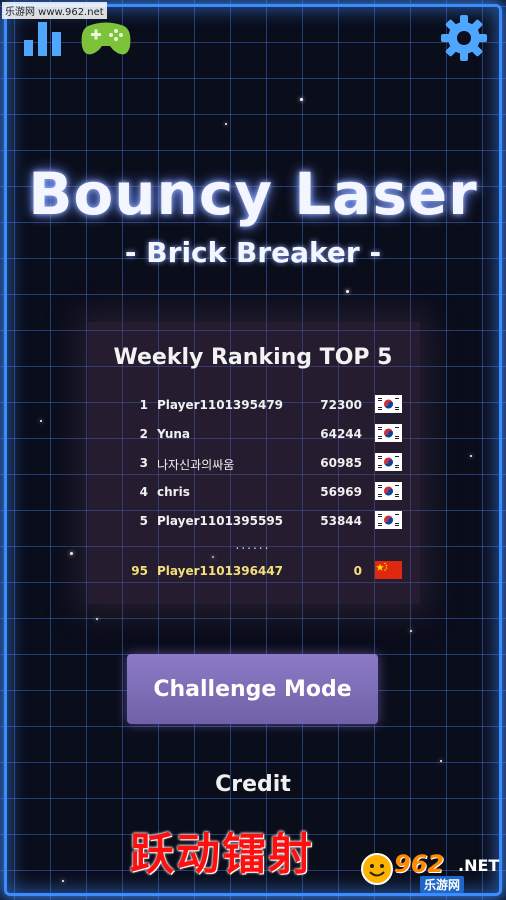 This screenshot has height=900, width=506. Describe the element at coordinates (220, 571) in the screenshot. I see `player-name: Player1101396447` at that location.